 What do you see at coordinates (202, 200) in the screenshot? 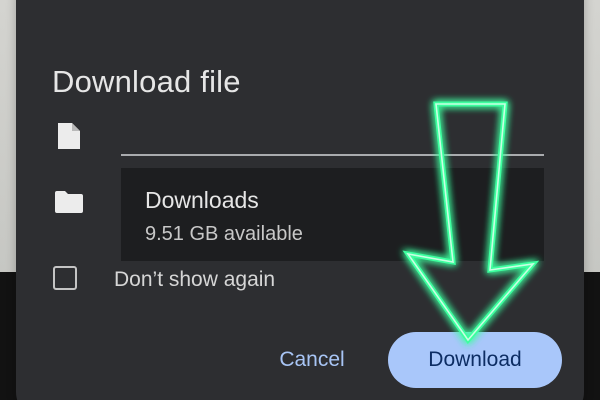
I see `location-name: Downloads` at bounding box center [202, 200].